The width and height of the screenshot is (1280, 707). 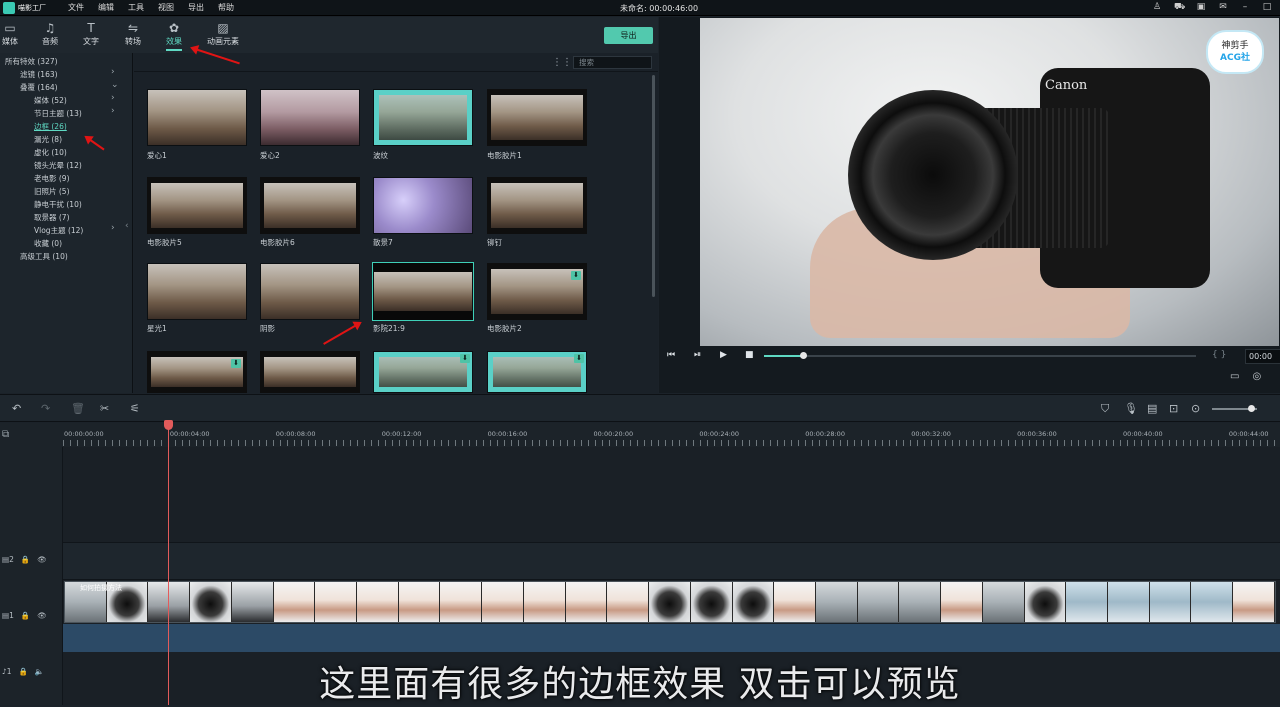 I want to click on menu-file: 文件, so click(x=76, y=7).